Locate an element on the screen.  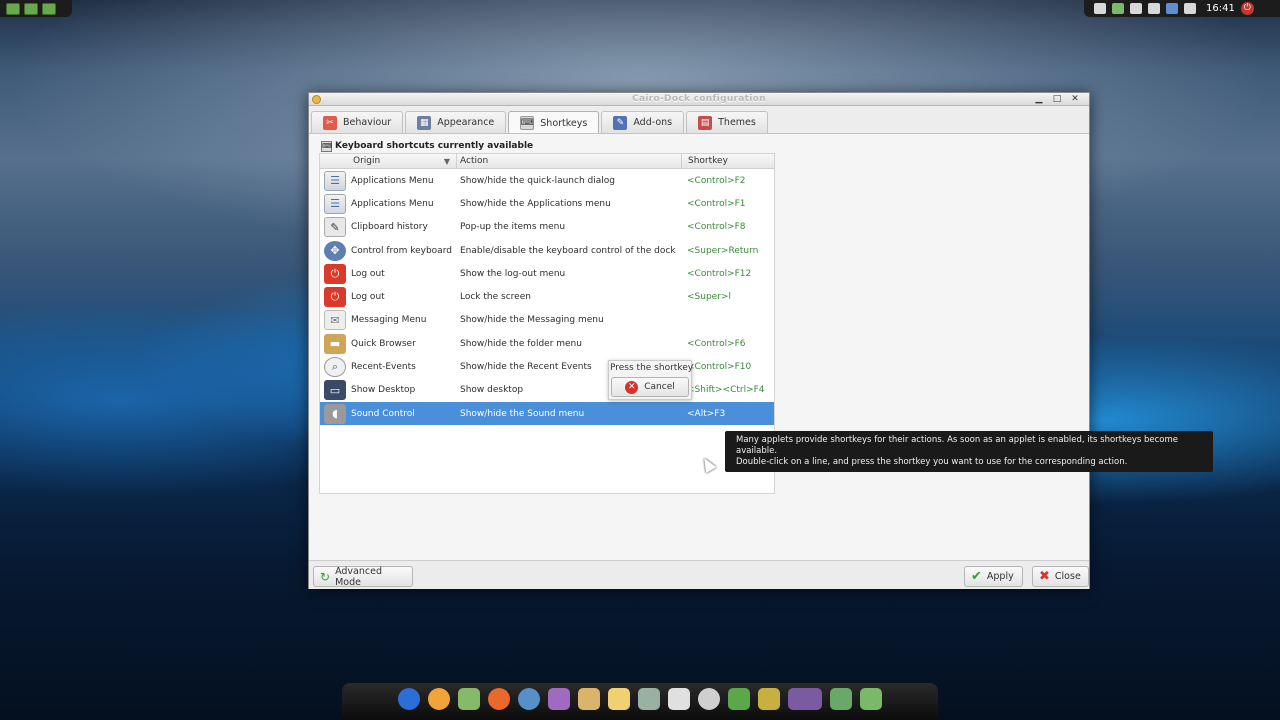
apply-label: Apply is located at coordinates (1000, 576).